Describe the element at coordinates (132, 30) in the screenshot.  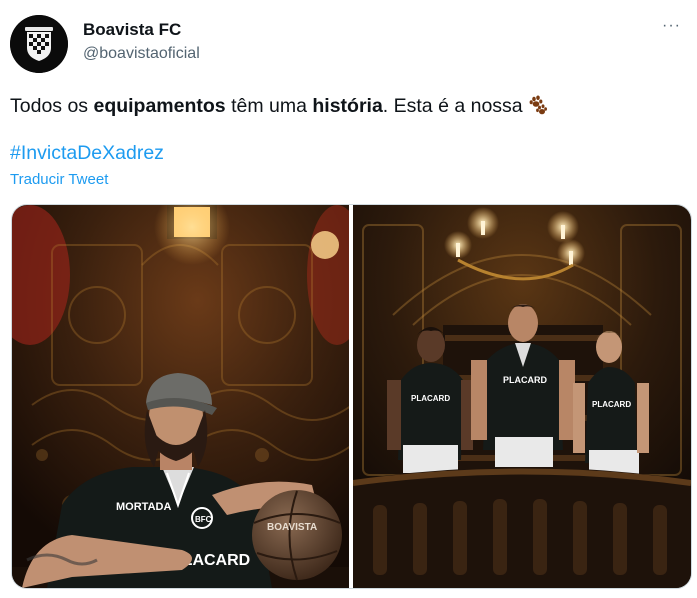
I see `account-name: Boavista FC` at that location.